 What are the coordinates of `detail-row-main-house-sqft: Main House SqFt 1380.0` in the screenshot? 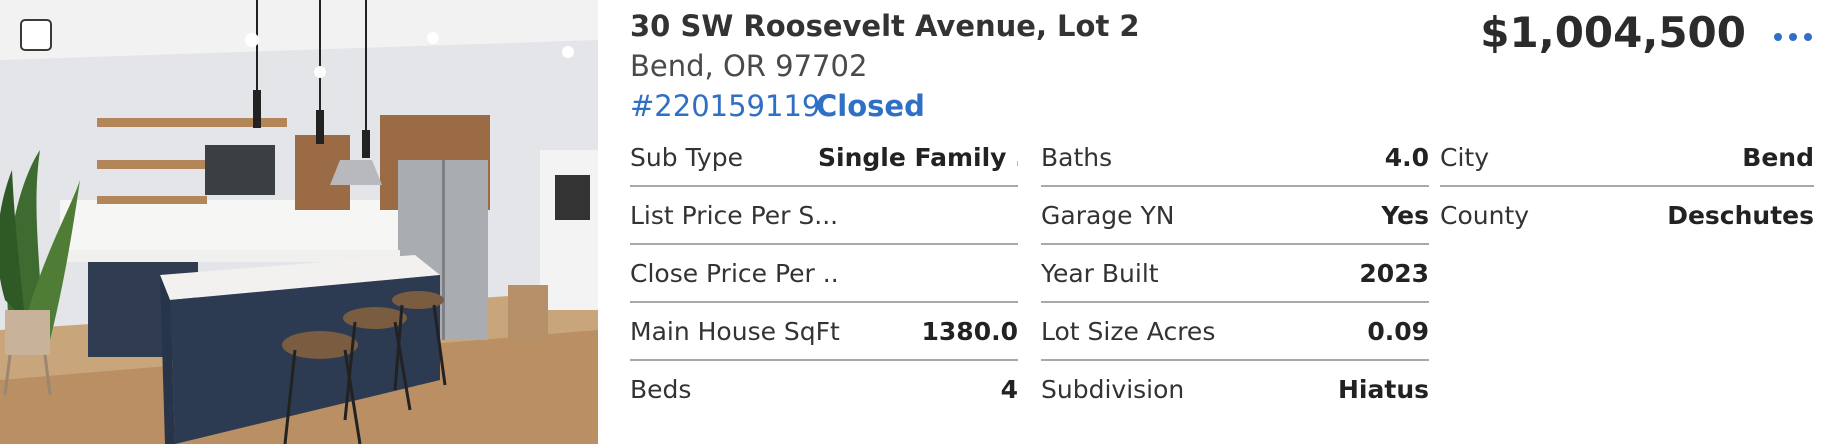 It's located at (824, 332).